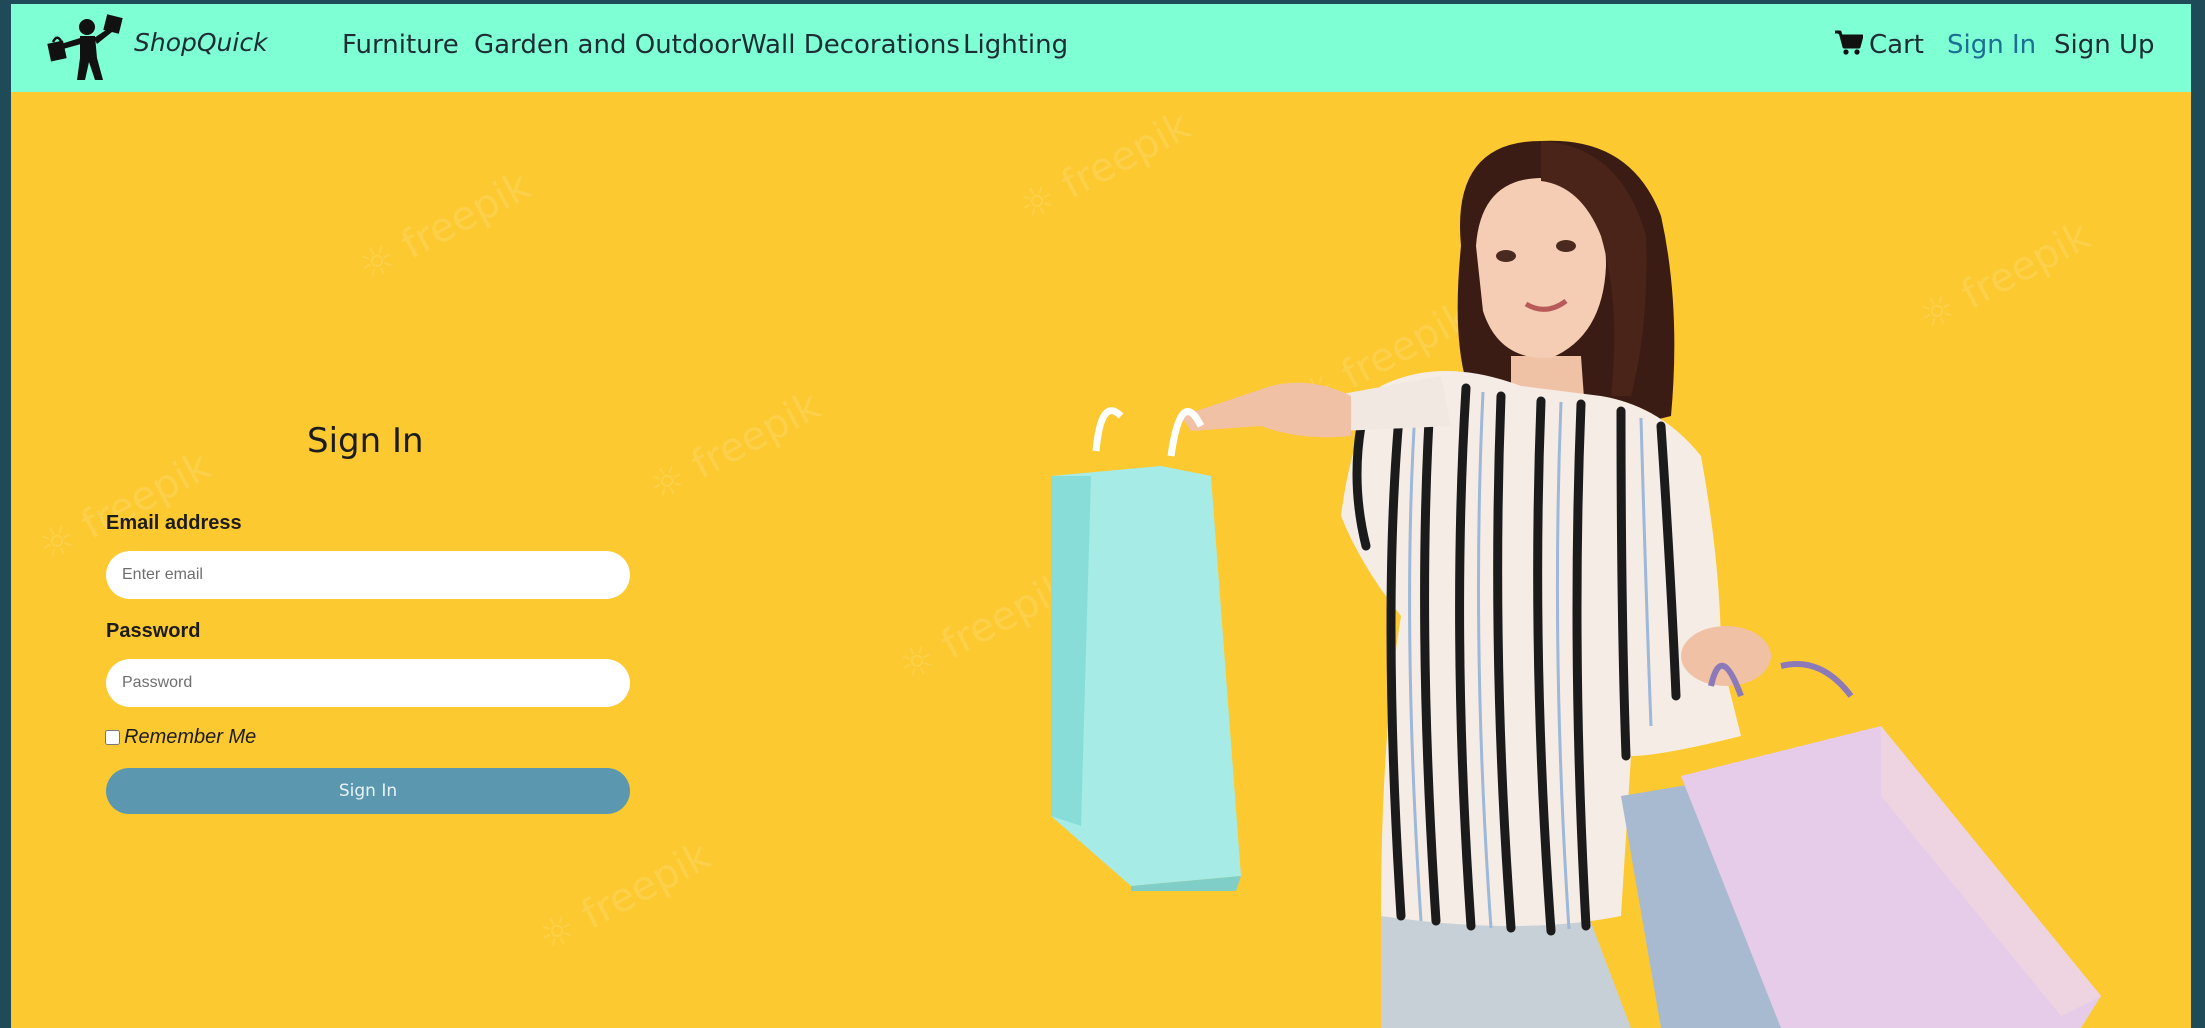 This screenshot has height=1028, width=2205. I want to click on password-input, so click(368, 683).